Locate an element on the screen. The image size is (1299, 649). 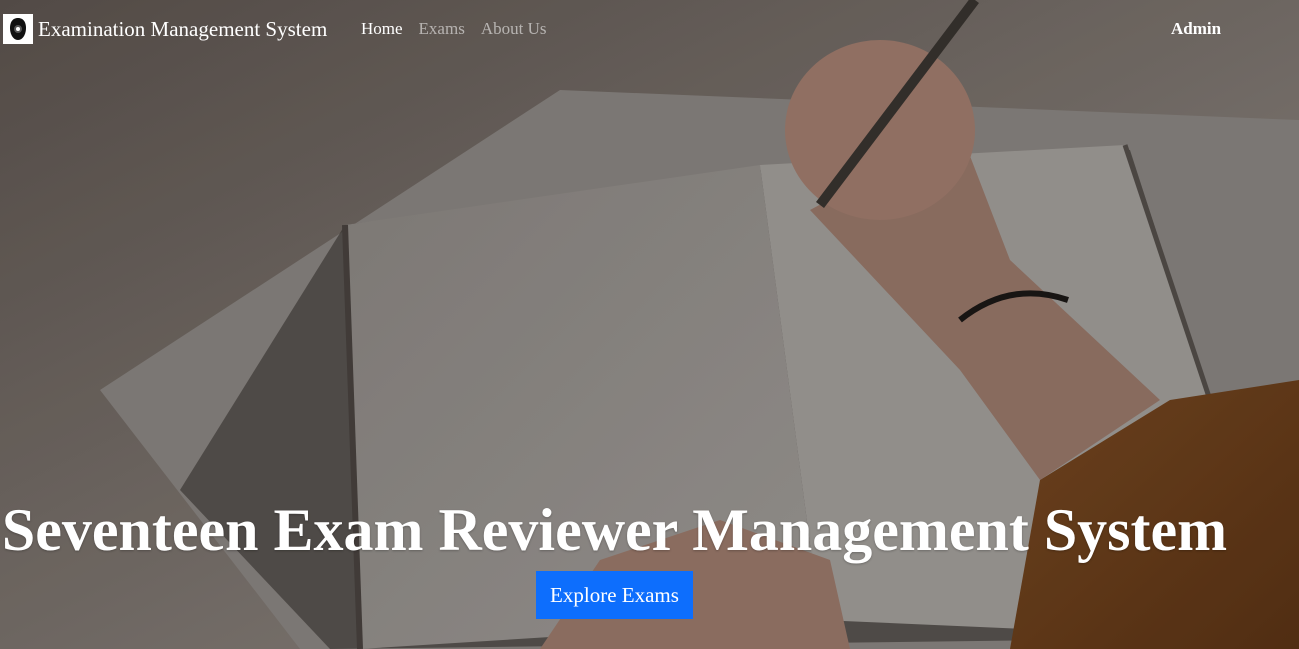
nav-link-about-us: About Us is located at coordinates (514, 29).